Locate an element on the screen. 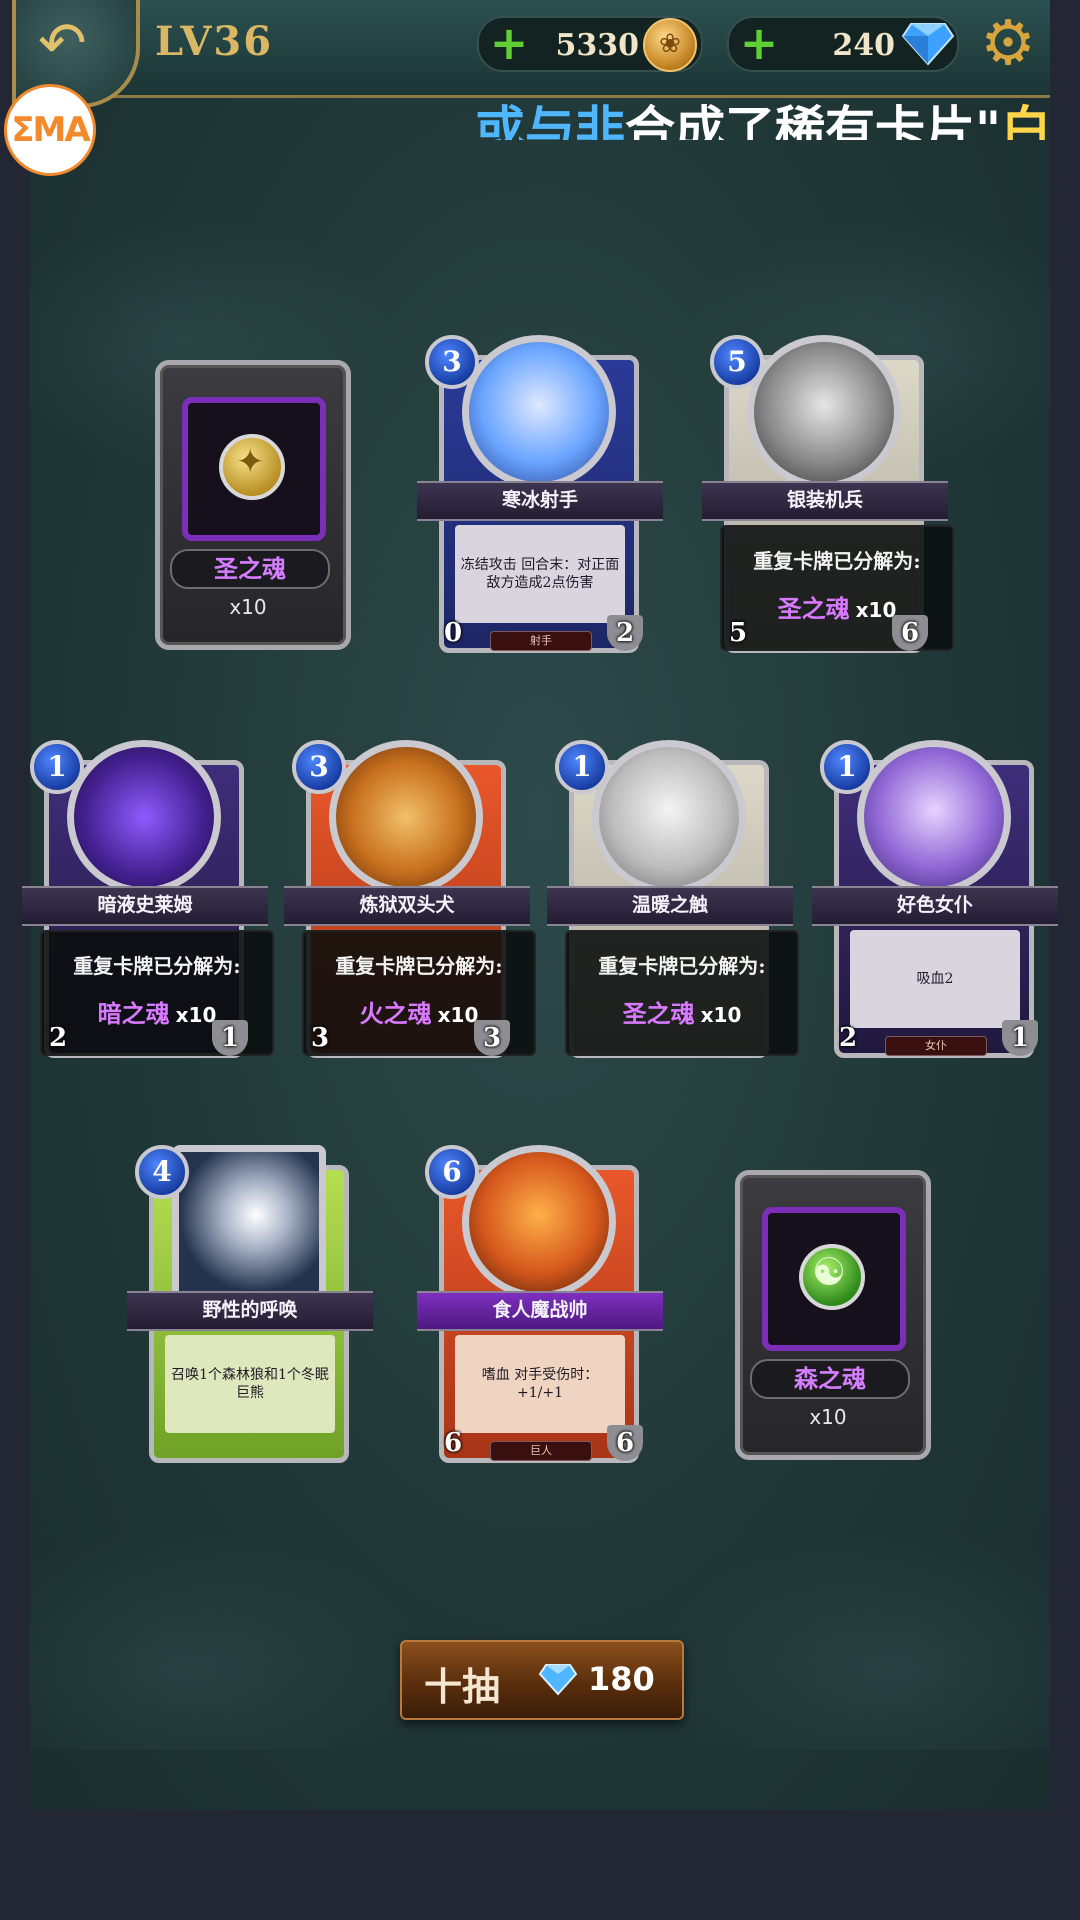 Image resolution: width=1080 pixels, height=1920 pixels. card-name: 好色女仆 is located at coordinates (935, 906).